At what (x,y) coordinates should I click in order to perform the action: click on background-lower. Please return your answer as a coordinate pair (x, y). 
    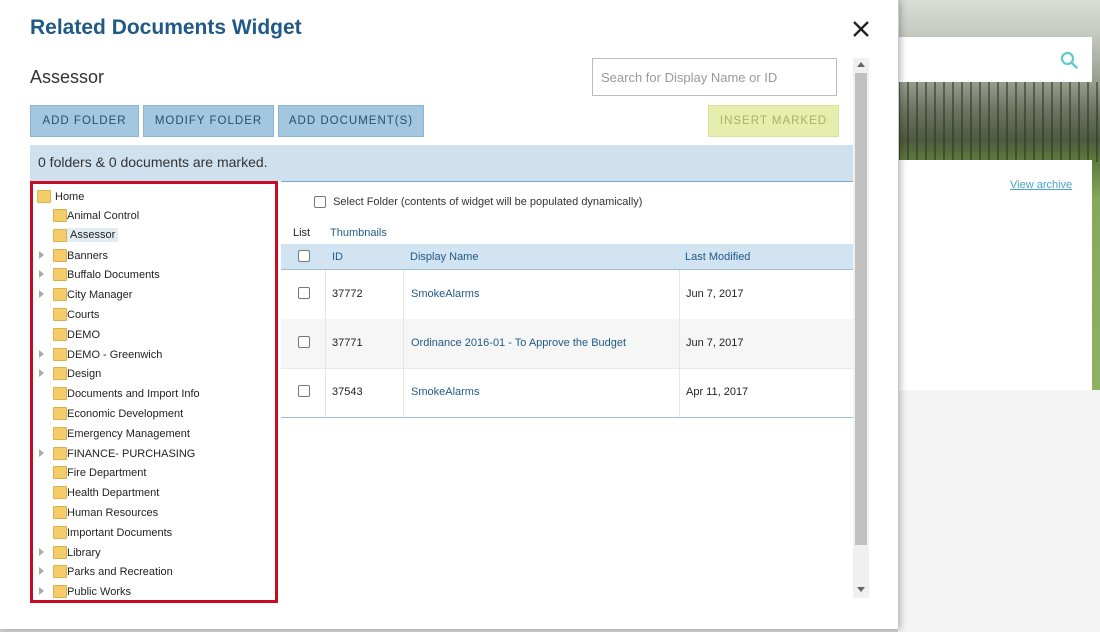
    Looking at the image, I should click on (999, 511).